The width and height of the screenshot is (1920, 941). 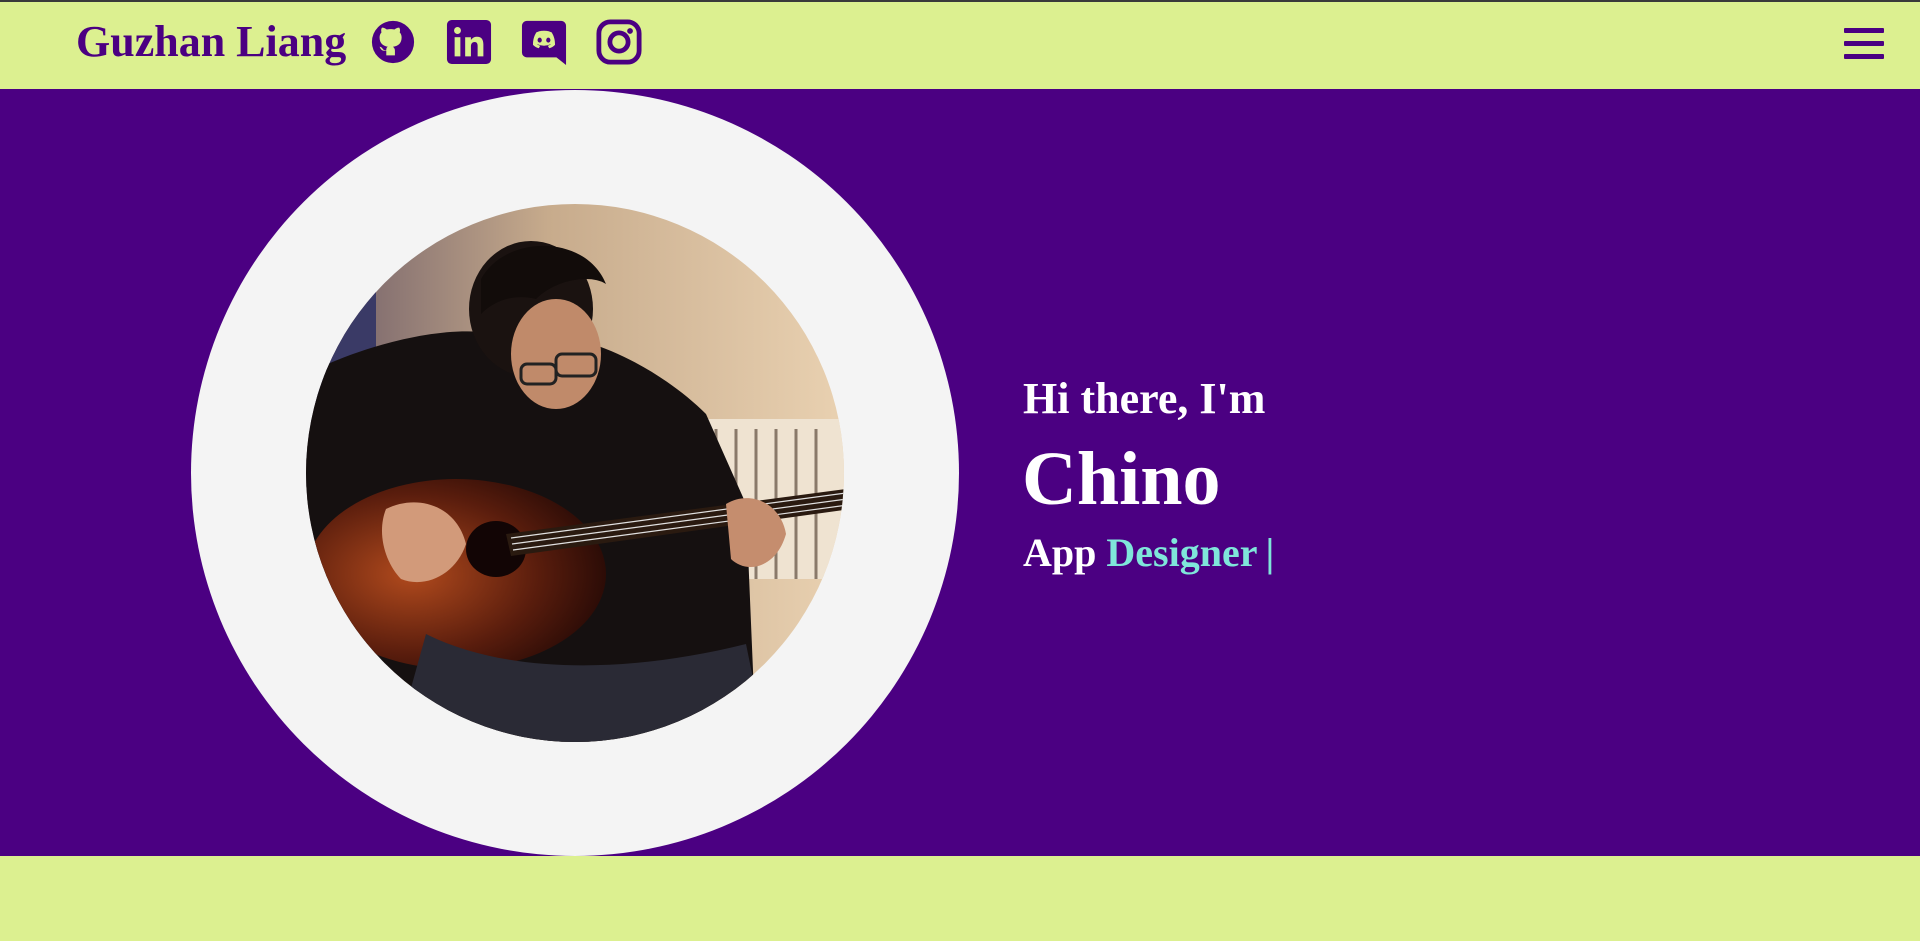 I want to click on hero-name: Chino, so click(x=1121, y=479).